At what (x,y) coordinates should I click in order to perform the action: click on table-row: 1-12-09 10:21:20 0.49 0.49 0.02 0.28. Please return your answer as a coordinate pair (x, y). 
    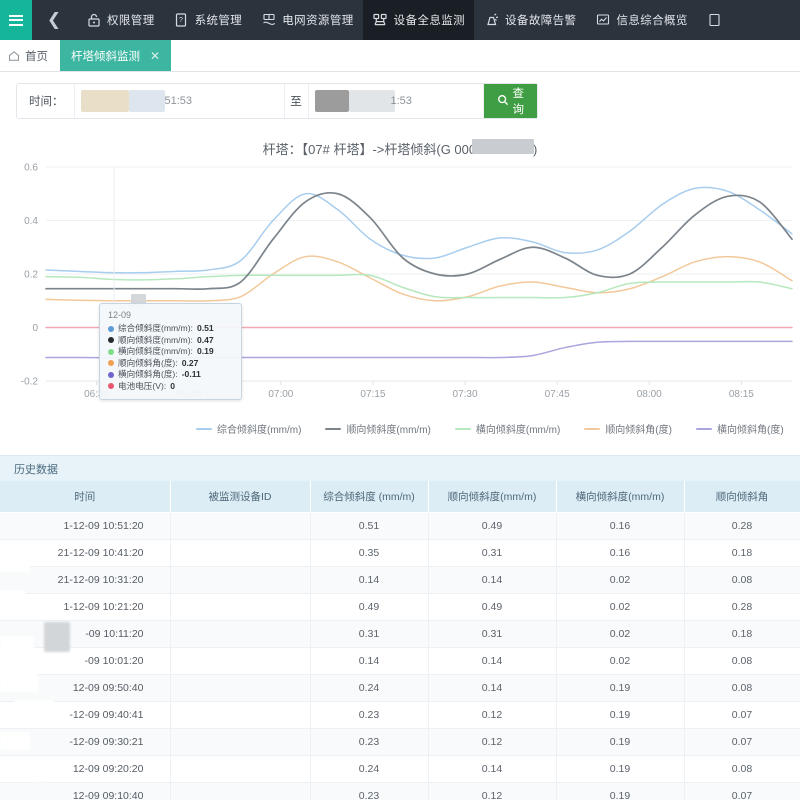
    Looking at the image, I should click on (400, 607).